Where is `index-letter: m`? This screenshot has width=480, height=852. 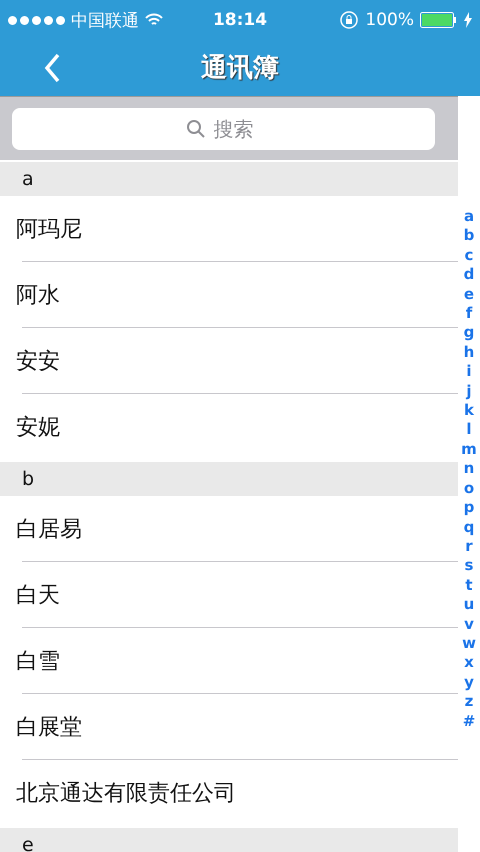 index-letter: m is located at coordinates (469, 450).